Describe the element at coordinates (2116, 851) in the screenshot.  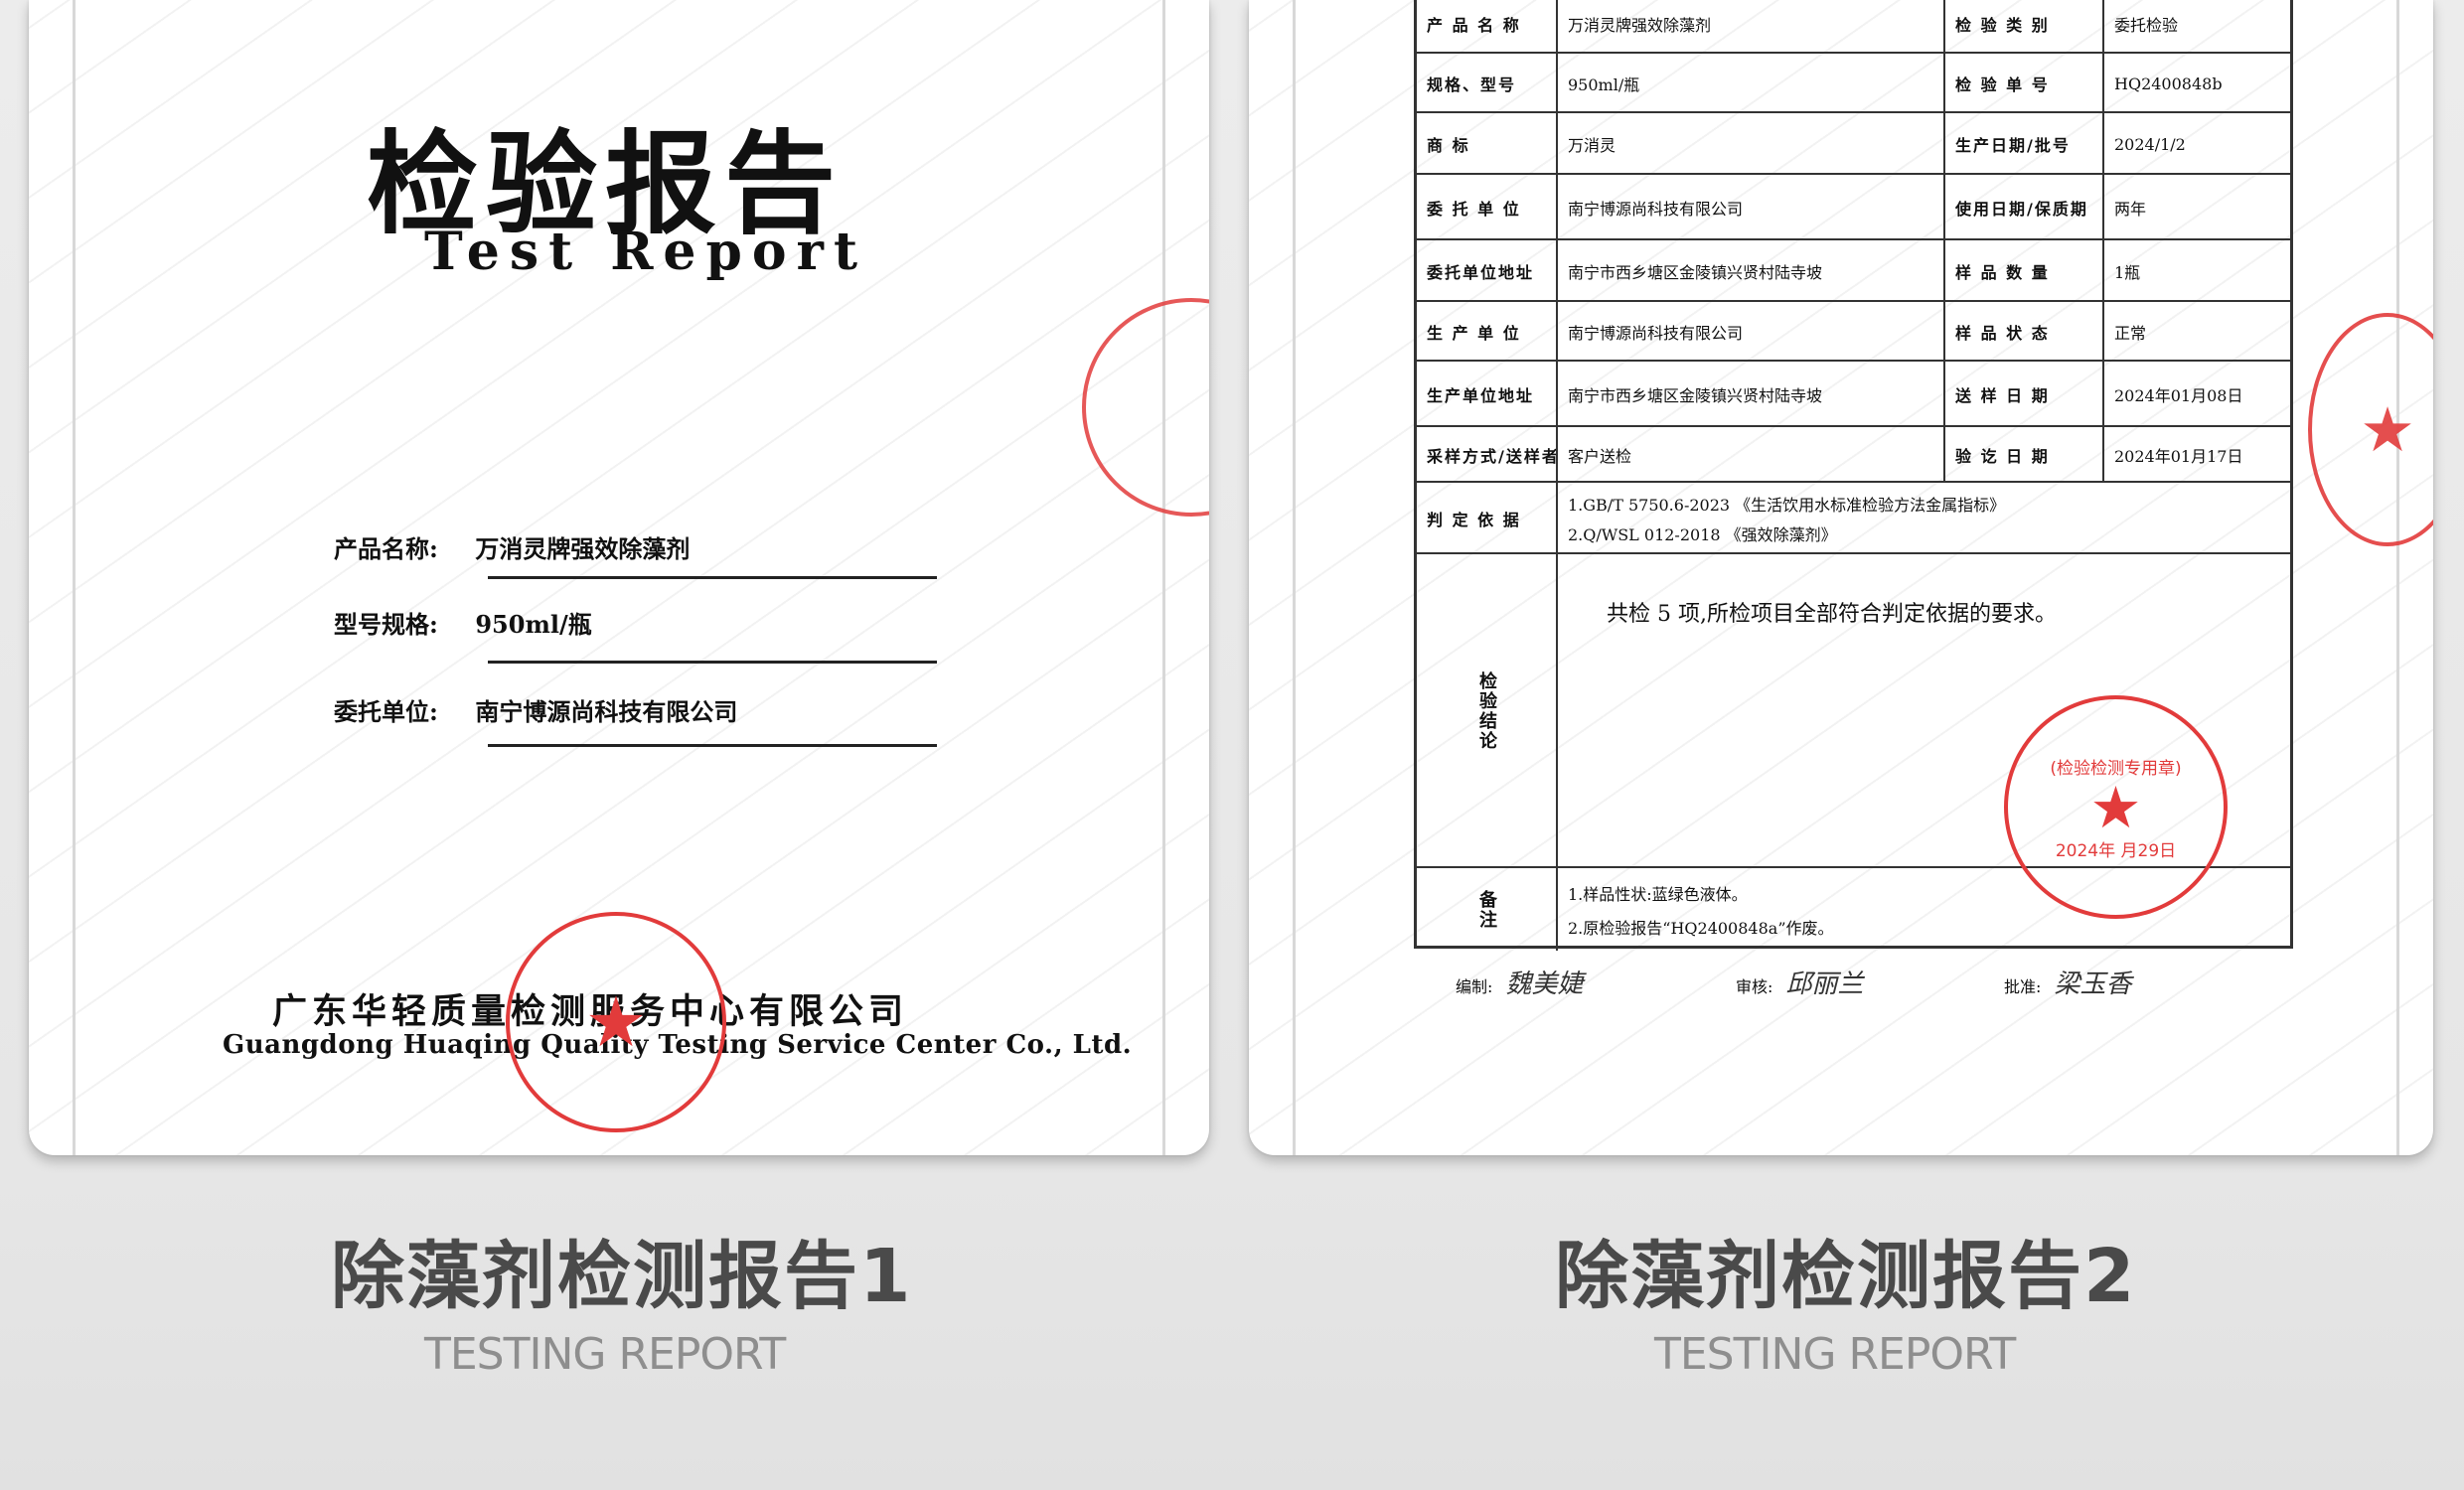
I see `stamp-date: 2024年 月29日` at that location.